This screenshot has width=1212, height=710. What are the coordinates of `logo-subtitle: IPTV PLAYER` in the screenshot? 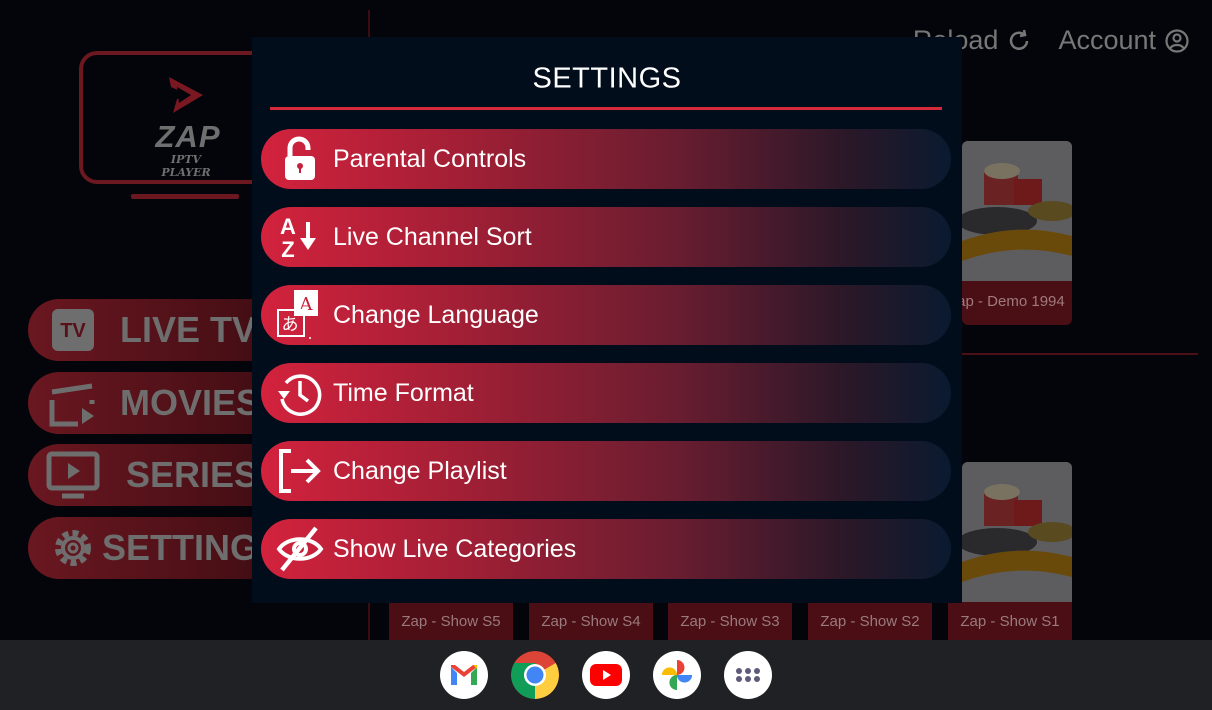 It's located at (186, 166).